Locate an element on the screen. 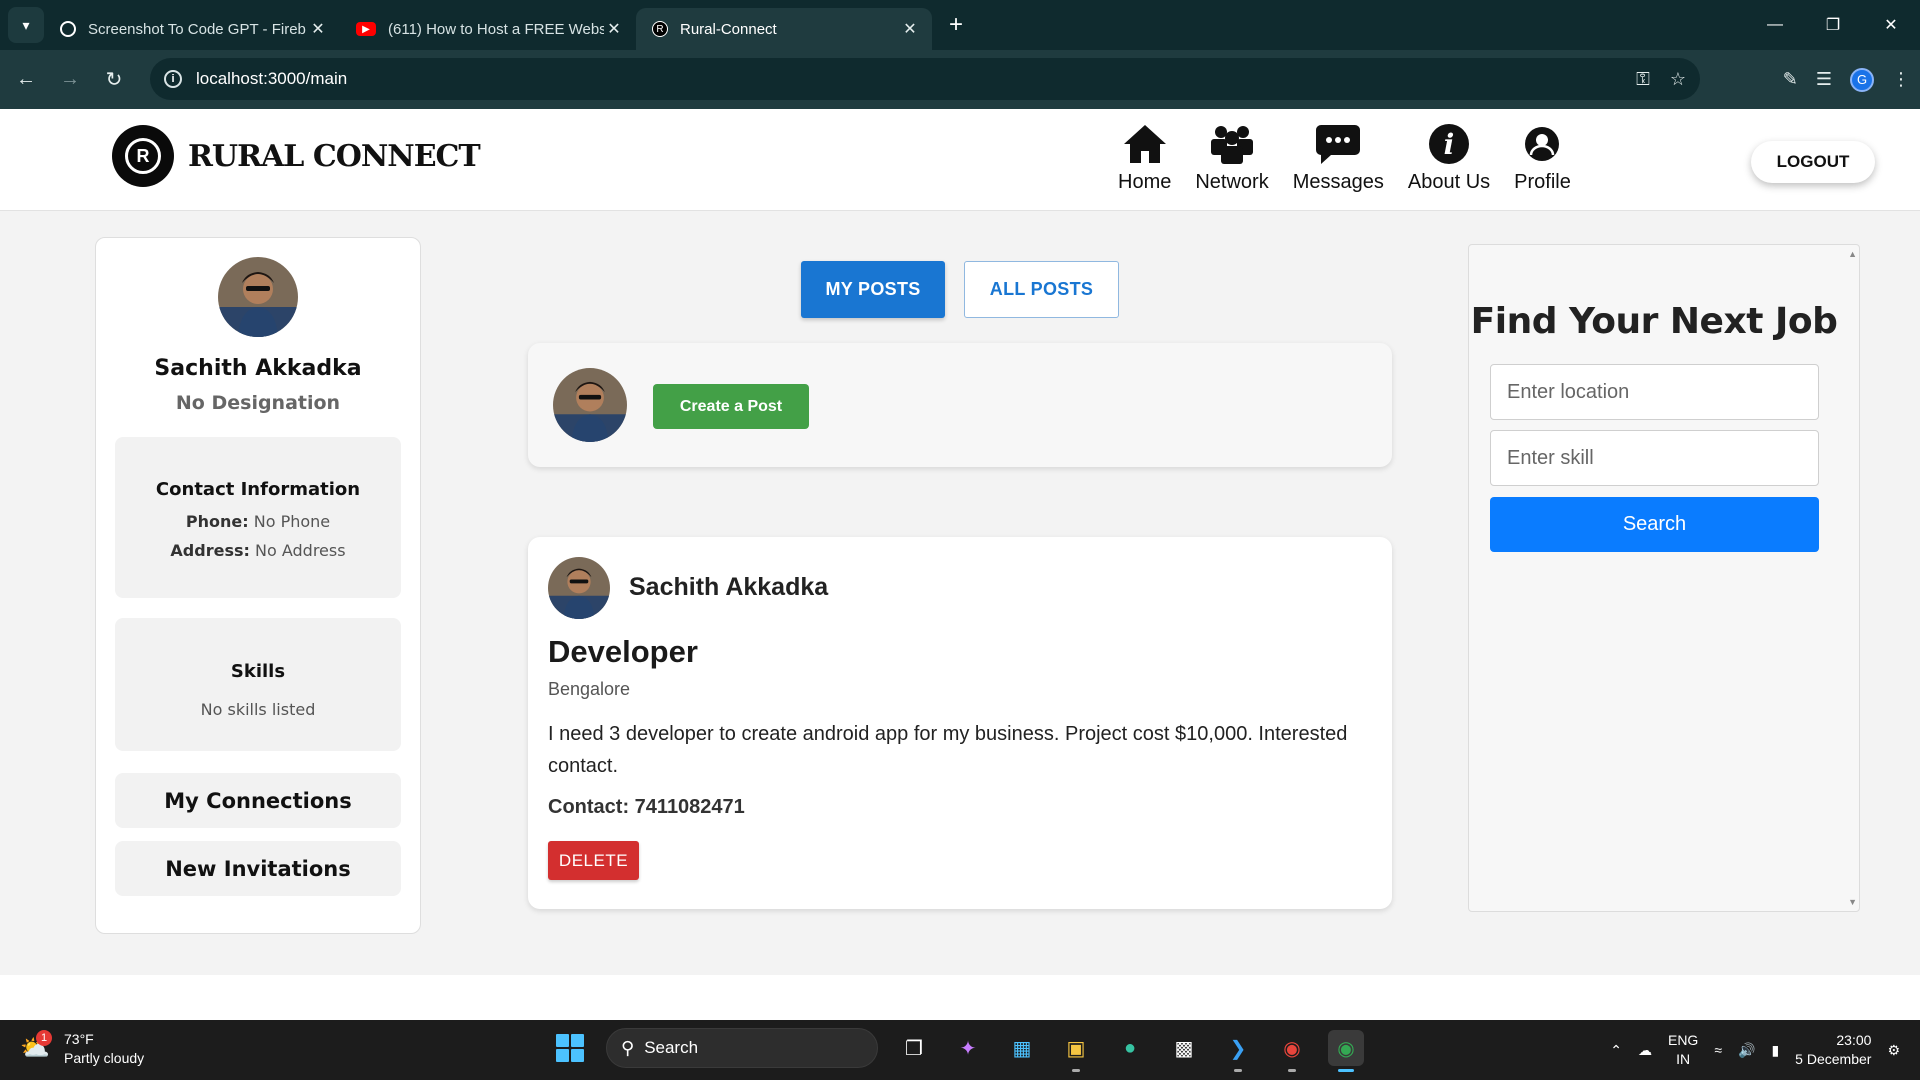  tab-search-chevron-icon: ▾ is located at coordinates (26, 25).